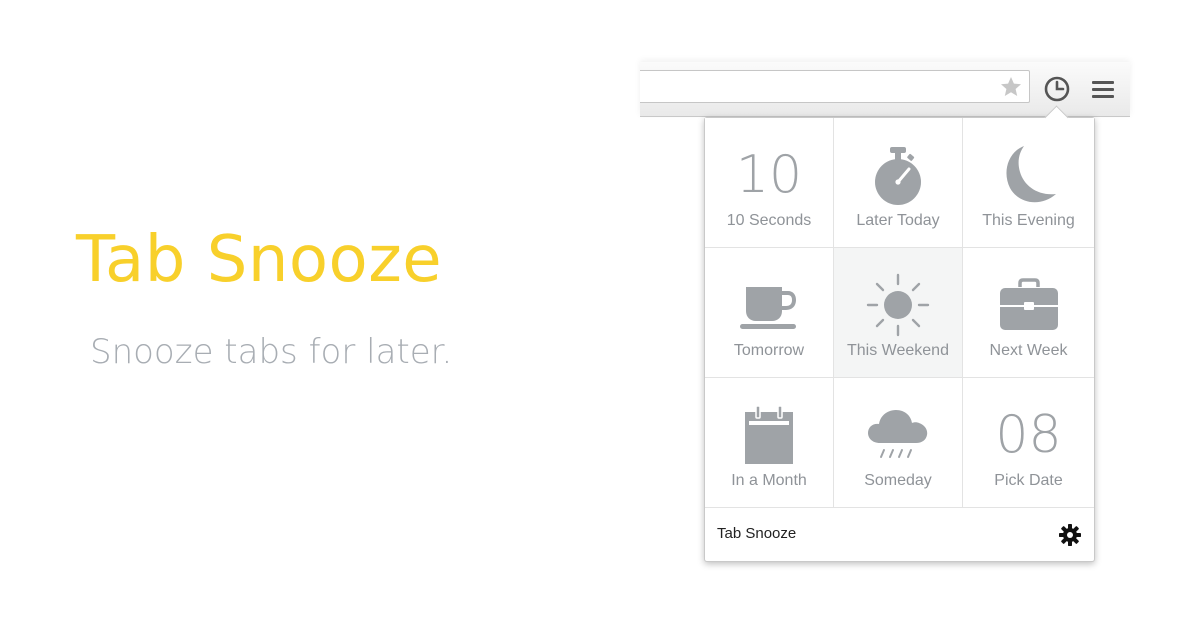 The height and width of the screenshot is (630, 1200). Describe the element at coordinates (1011, 87) in the screenshot. I see `star-icon` at that location.